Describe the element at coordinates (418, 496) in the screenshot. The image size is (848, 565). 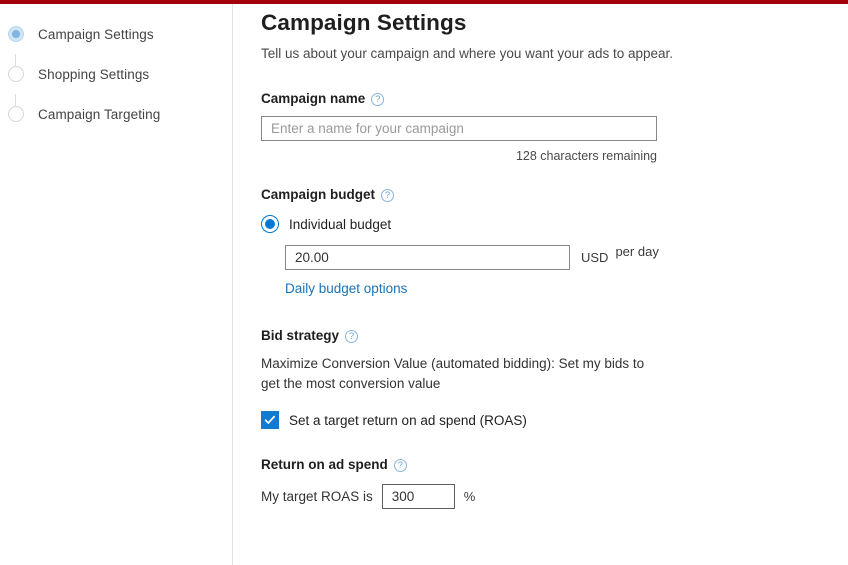
I see `roas-value-input` at that location.